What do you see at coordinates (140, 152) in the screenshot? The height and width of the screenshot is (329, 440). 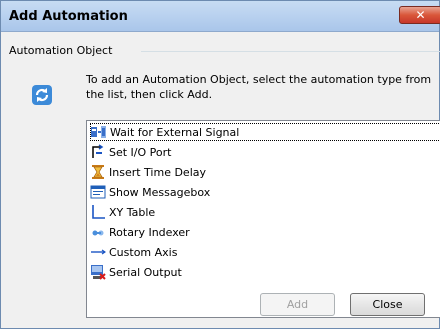 I see `list-item-label: Set I/O Port` at bounding box center [140, 152].